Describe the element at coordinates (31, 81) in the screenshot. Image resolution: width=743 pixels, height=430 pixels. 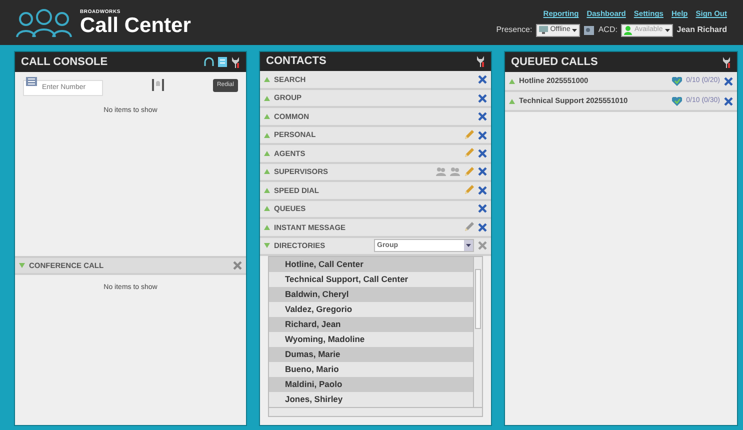
I see `dialpad-icon` at that location.